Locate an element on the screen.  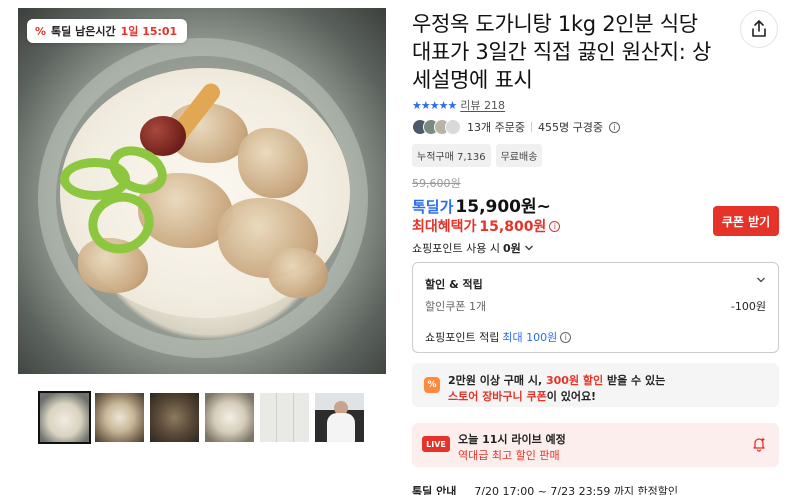
divider is located at coordinates (531, 127).